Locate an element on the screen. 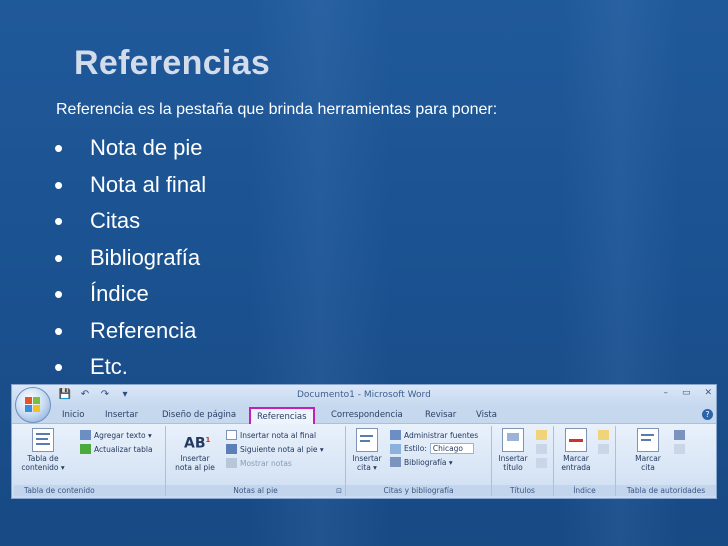 This screenshot has width=728, height=546. group-titulos: Insertar título Títulos is located at coordinates (523, 461).